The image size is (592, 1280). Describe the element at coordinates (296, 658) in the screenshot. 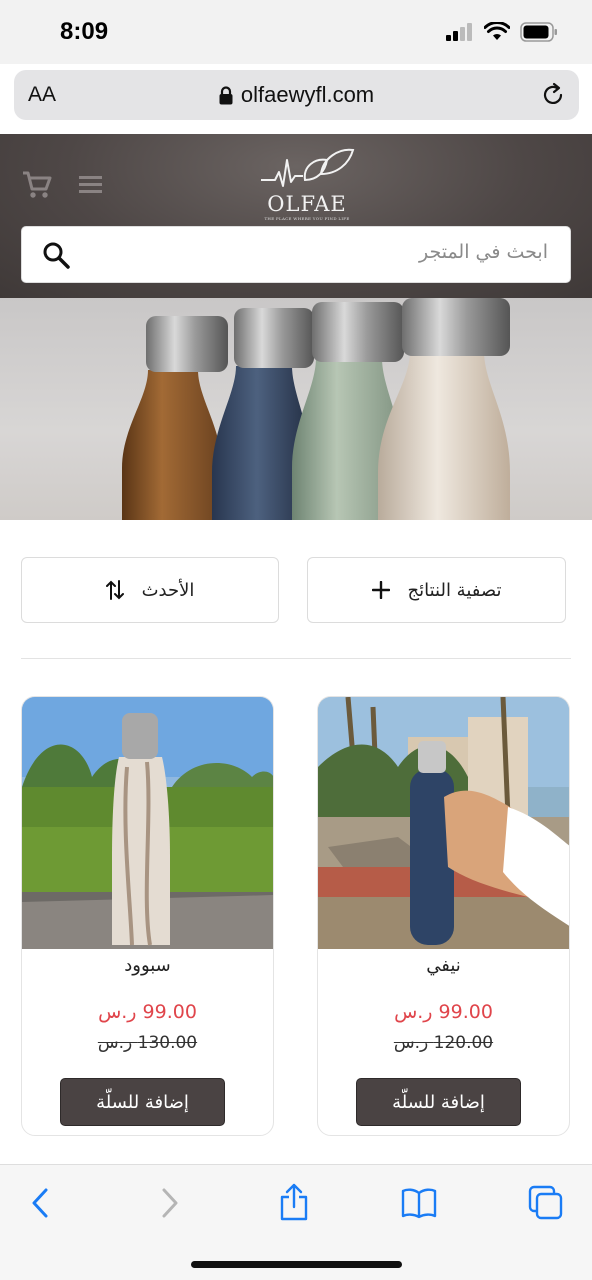

I see `divider` at that location.